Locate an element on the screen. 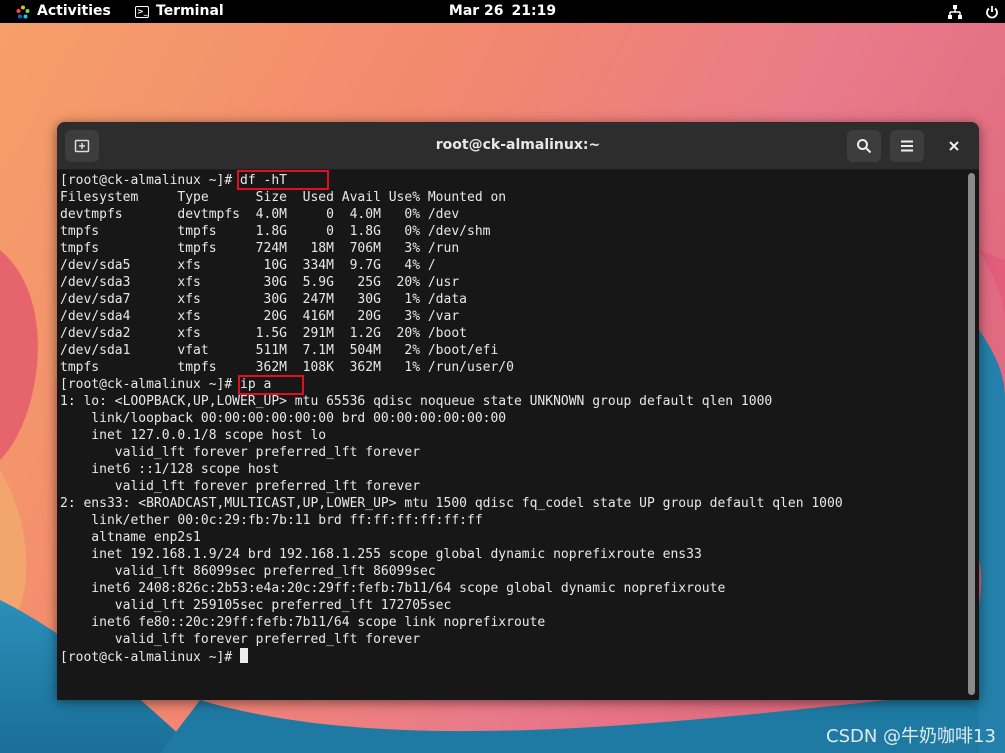 This screenshot has height=753, width=1005. search-button is located at coordinates (864, 146).